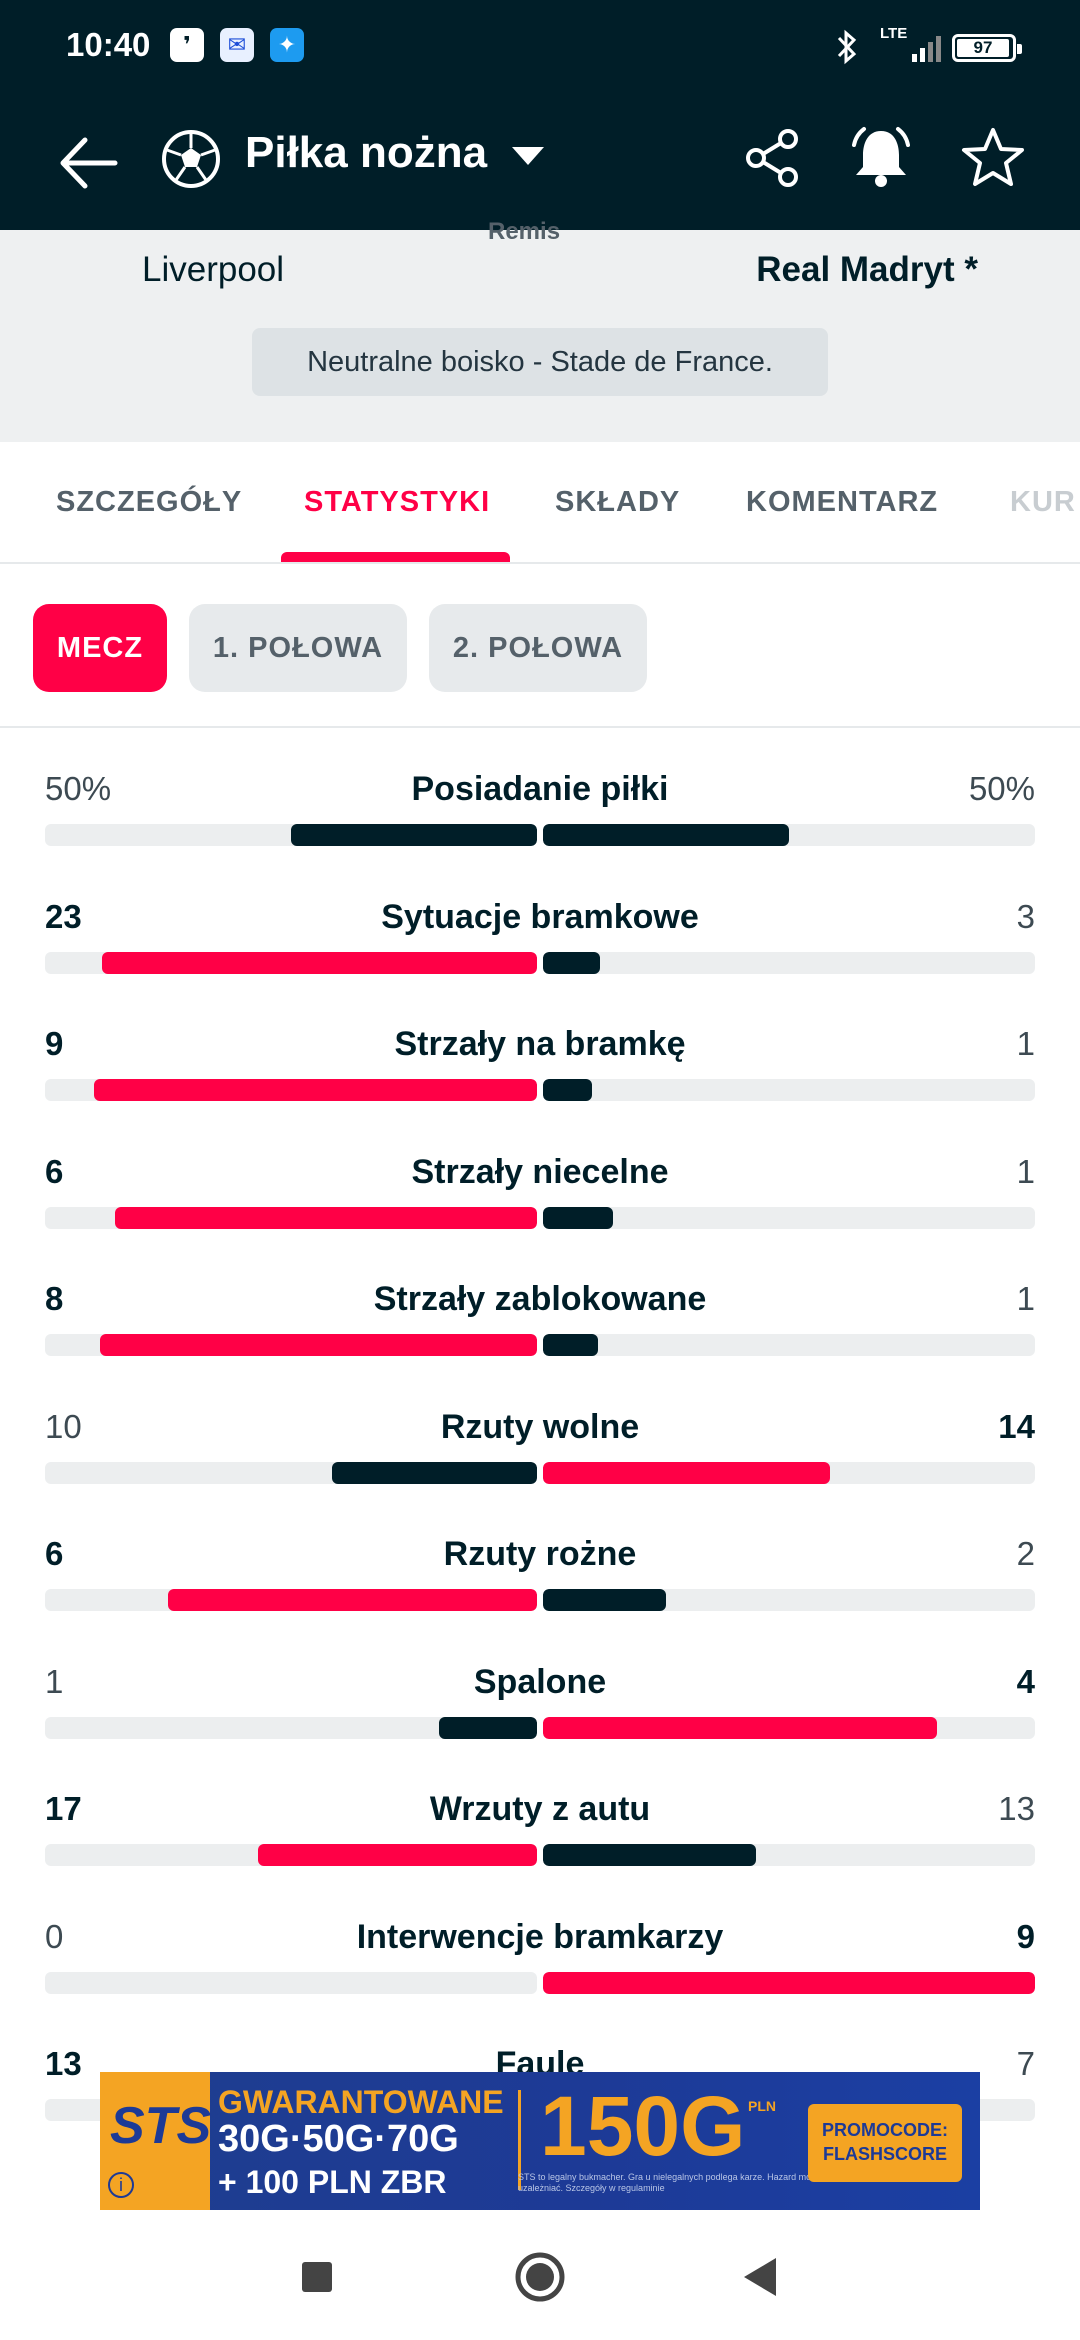 This screenshot has height=2340, width=1080. I want to click on stat-away-value: 3, so click(1025, 916).